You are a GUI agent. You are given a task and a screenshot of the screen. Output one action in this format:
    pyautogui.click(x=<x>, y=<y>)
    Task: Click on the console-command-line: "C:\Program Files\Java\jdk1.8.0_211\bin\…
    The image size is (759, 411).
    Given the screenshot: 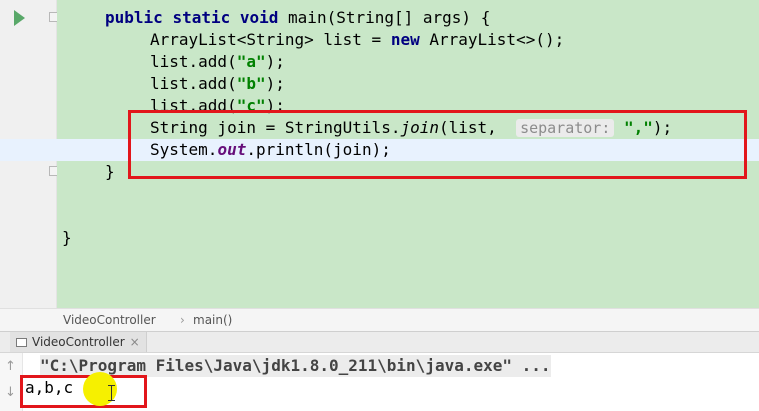 What is the action you would take?
    pyautogui.click(x=295, y=366)
    